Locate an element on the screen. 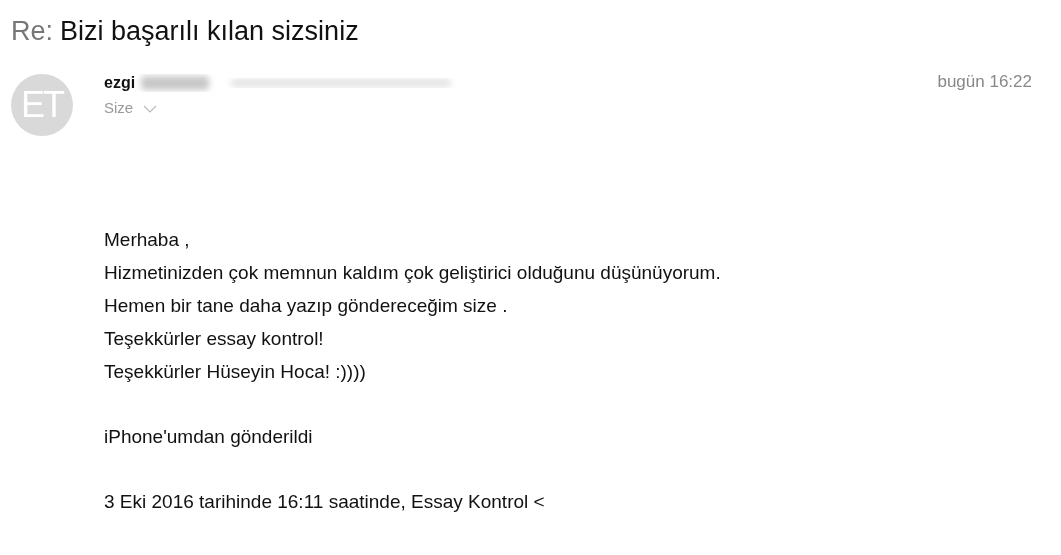 This screenshot has height=555, width=1061. sender-name: ezgi is located at coordinates (120, 83).